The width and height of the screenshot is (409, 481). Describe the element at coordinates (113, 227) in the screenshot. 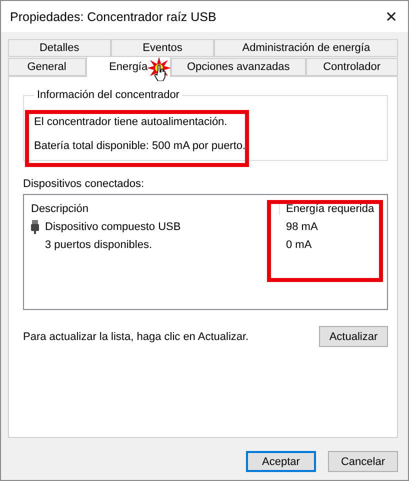

I see `device-name: Dispositivo compuesto USB` at that location.